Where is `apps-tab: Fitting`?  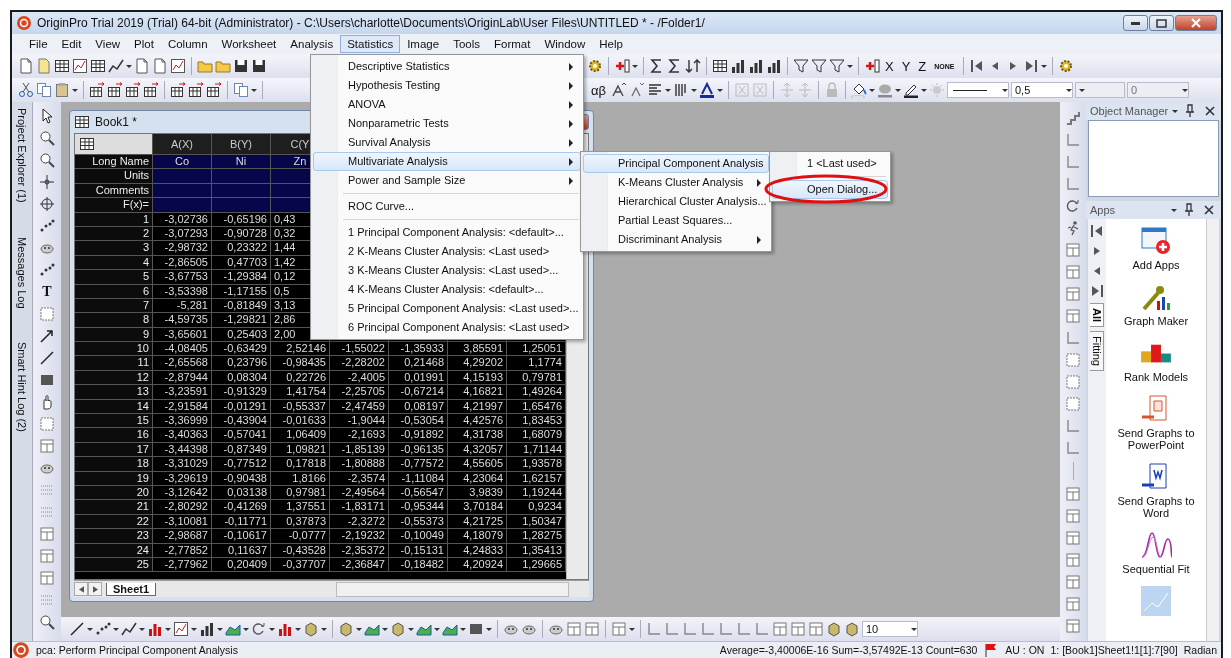 apps-tab: Fitting is located at coordinates (1097, 351).